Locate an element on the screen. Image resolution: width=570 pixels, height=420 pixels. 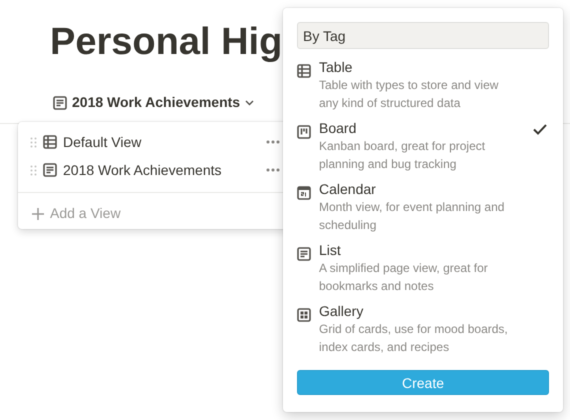
chevron-down-icon is located at coordinates (249, 103).